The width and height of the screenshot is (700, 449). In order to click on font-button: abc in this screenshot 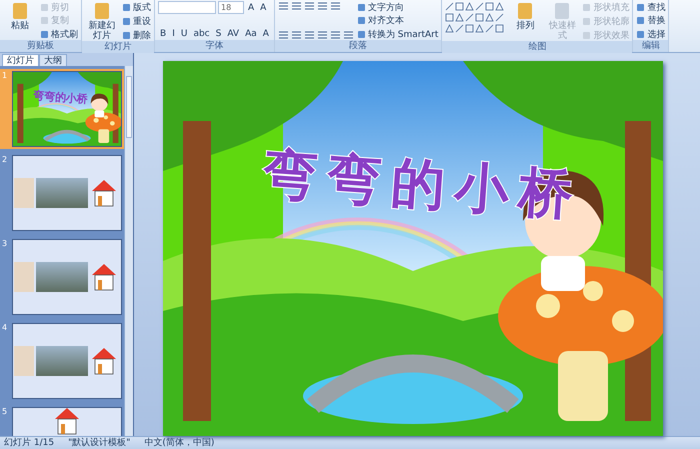, I will do `click(201, 34)`.